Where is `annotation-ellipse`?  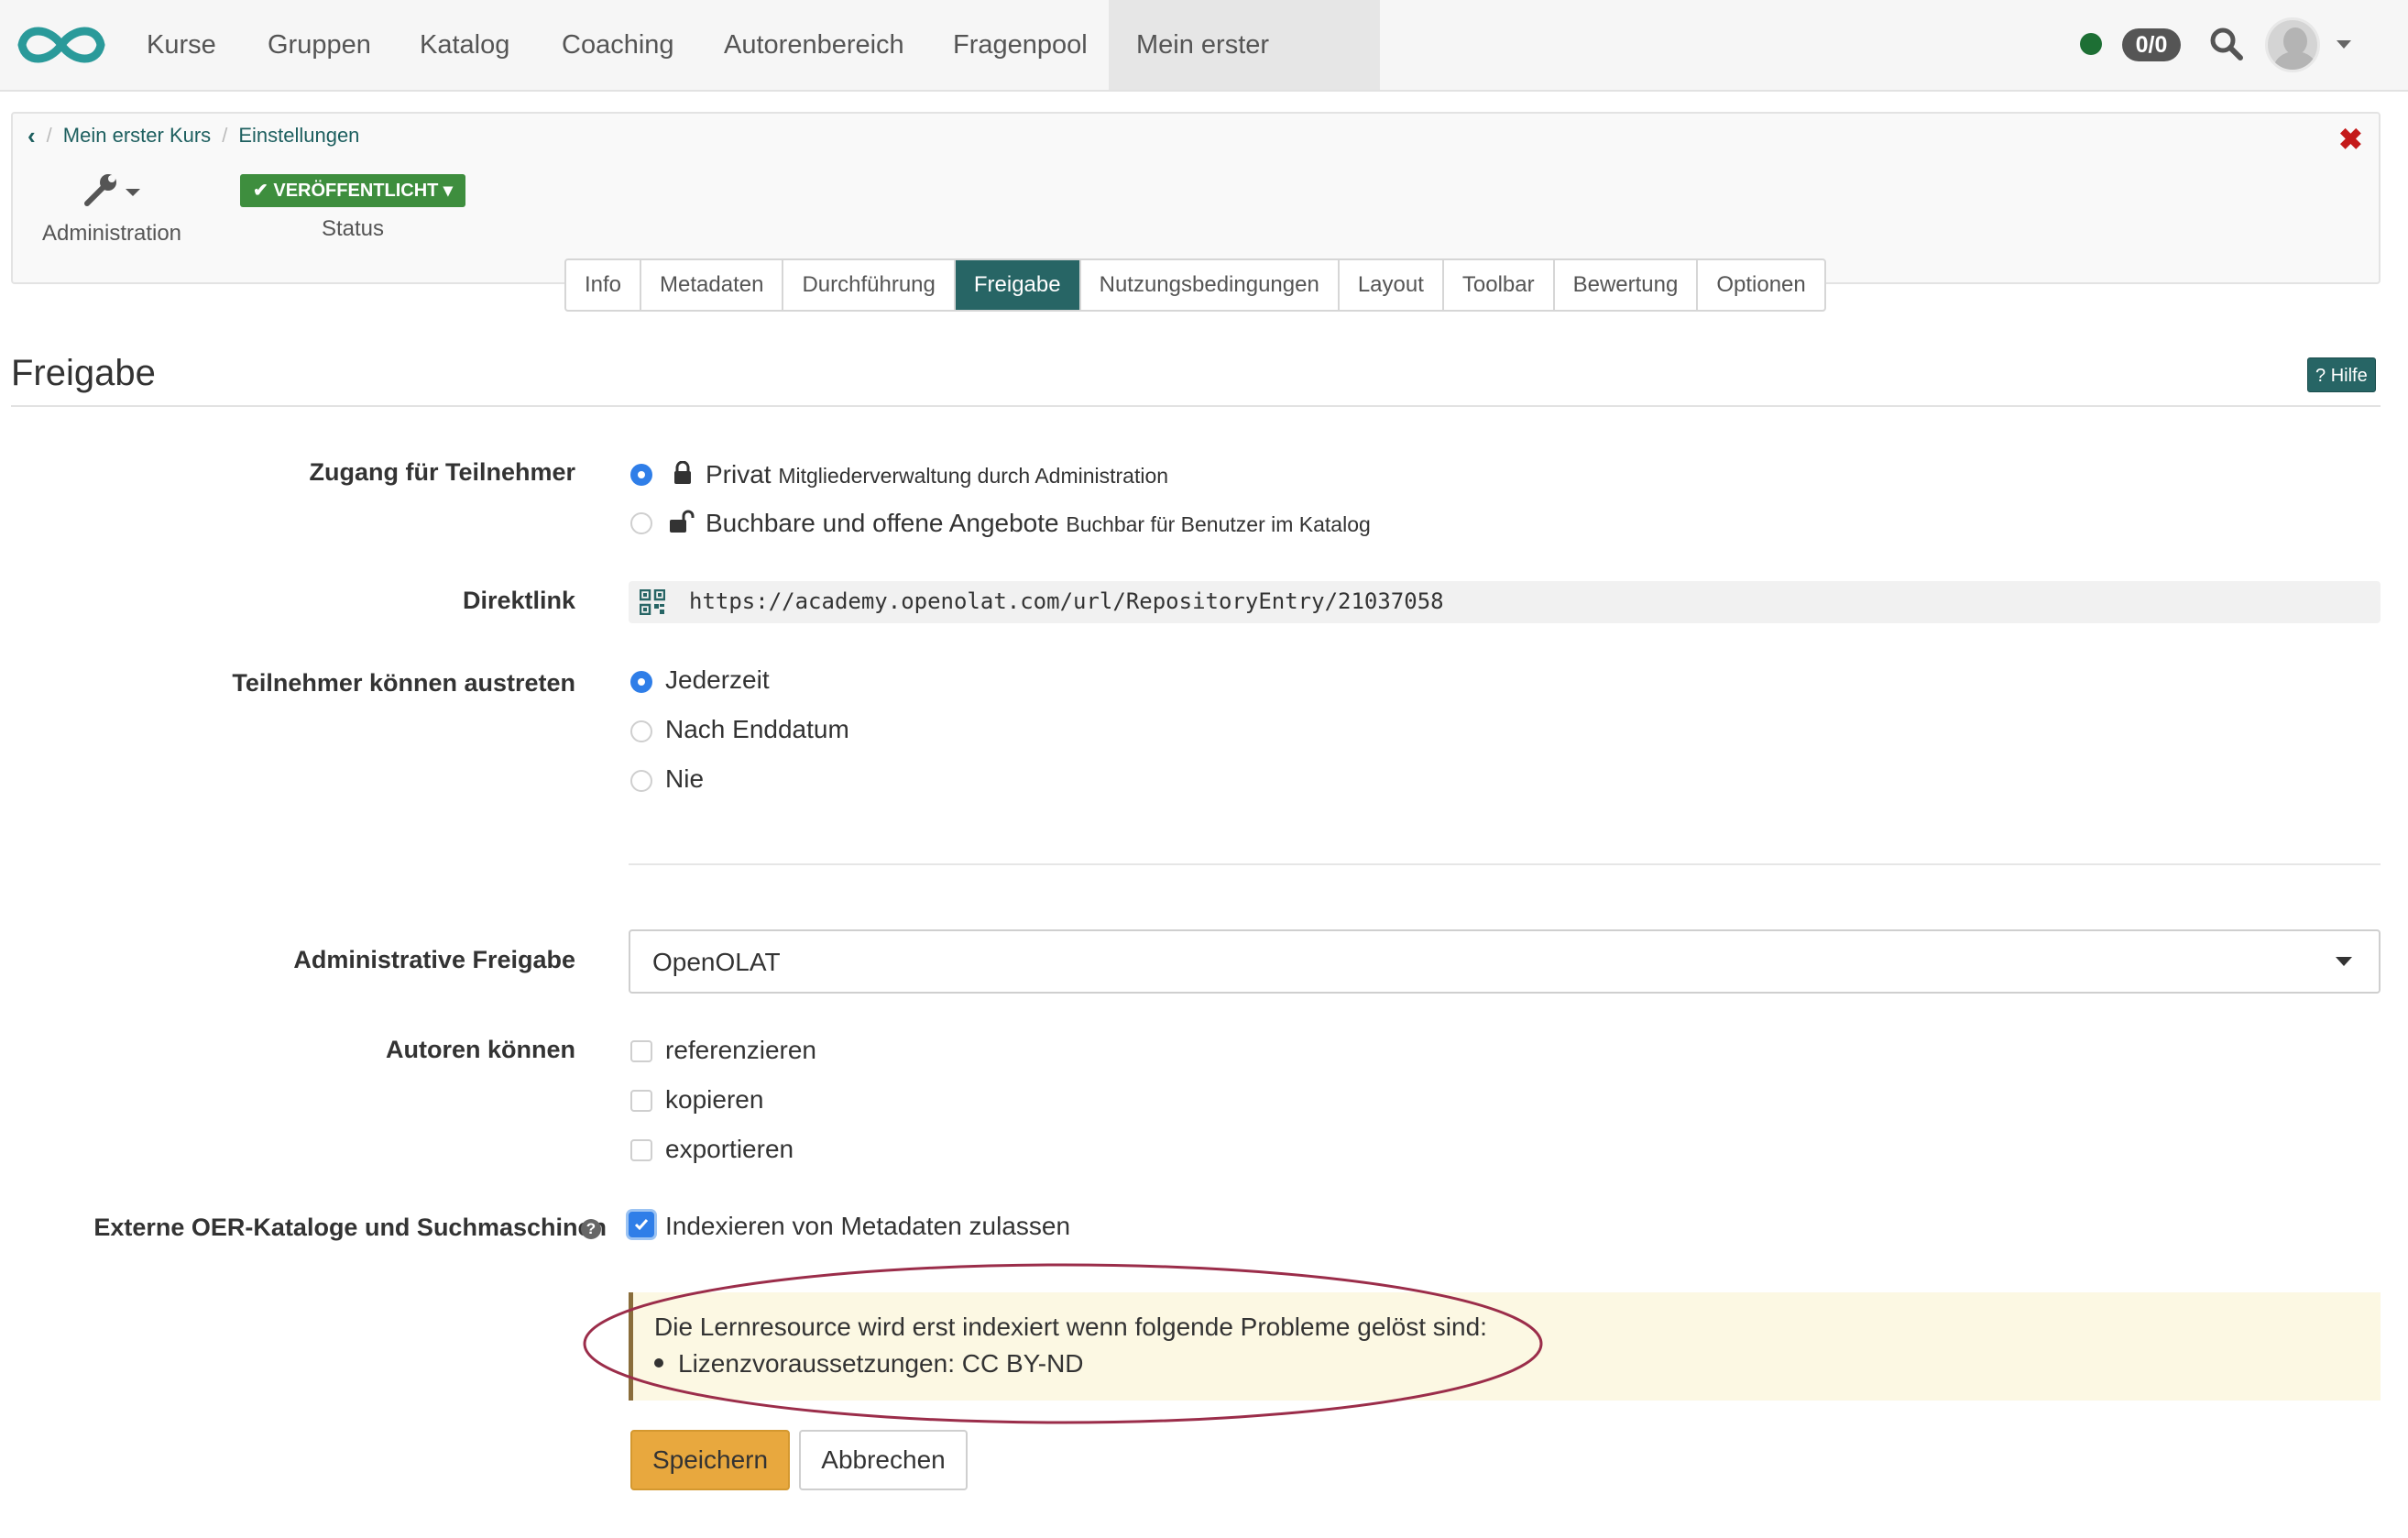 annotation-ellipse is located at coordinates (1063, 1343).